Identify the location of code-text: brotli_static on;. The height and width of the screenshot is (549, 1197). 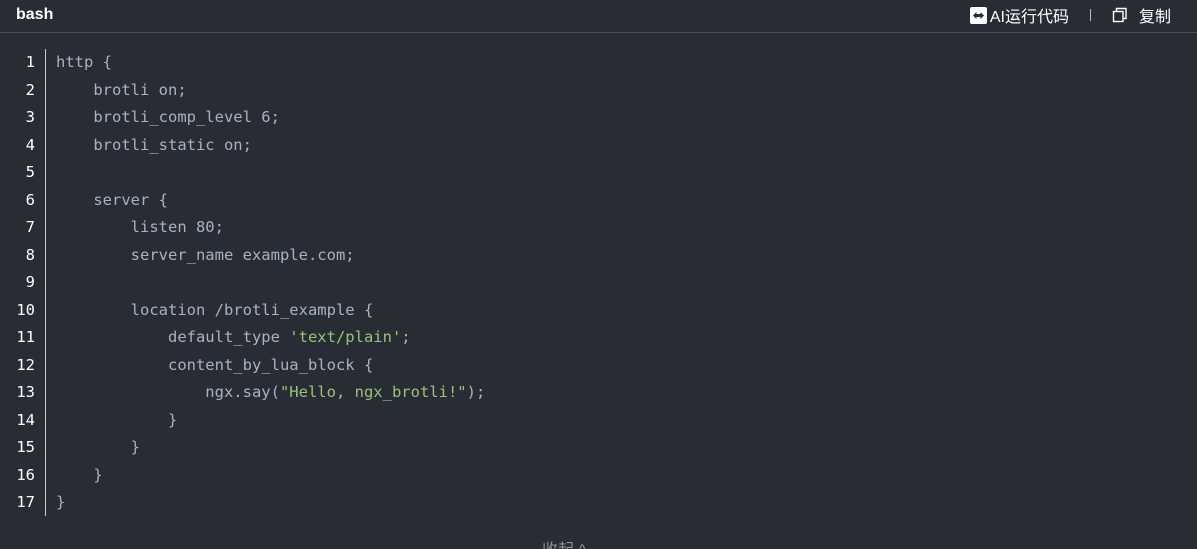
(154, 146).